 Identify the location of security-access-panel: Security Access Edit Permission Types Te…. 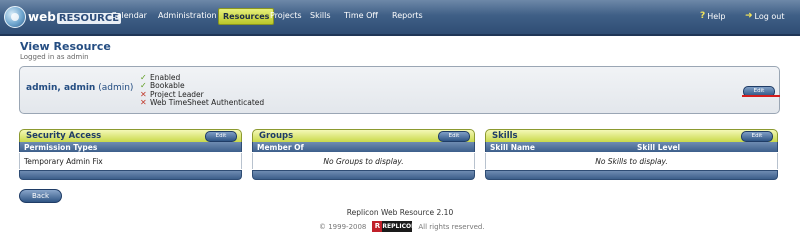
(130, 154).